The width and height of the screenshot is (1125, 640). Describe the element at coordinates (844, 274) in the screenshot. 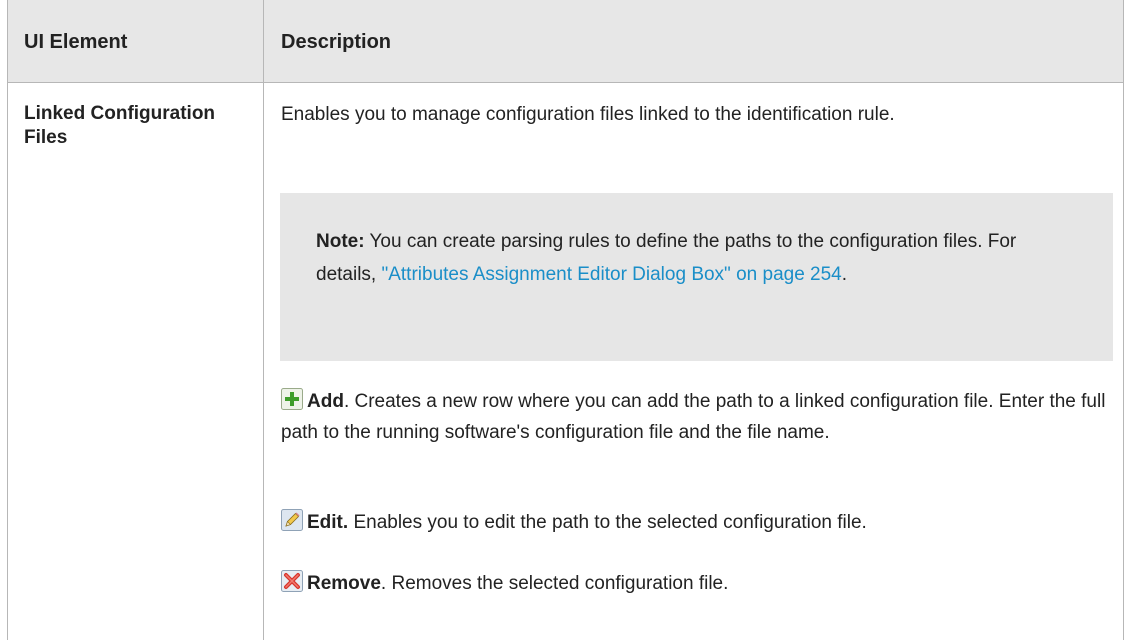

I see `note-end: .` at that location.